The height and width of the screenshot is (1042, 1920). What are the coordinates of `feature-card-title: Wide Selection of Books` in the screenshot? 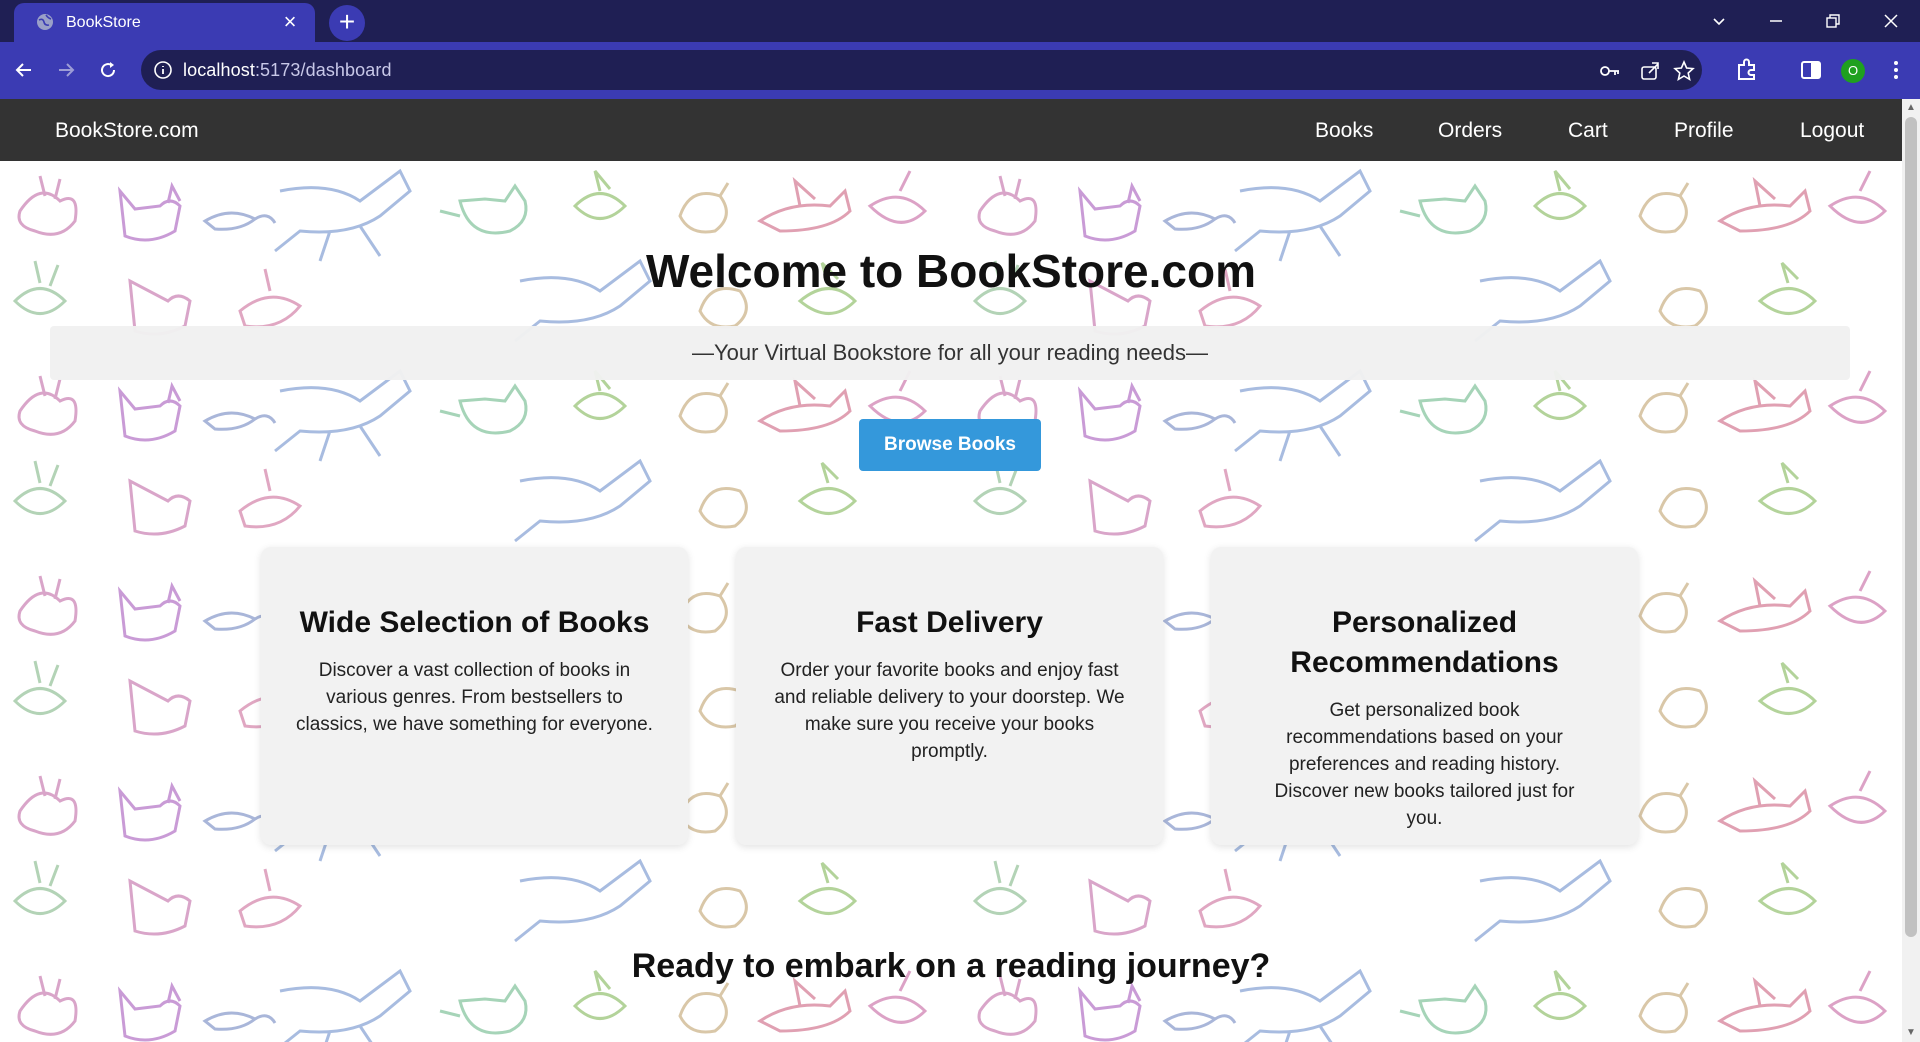 It's located at (474, 622).